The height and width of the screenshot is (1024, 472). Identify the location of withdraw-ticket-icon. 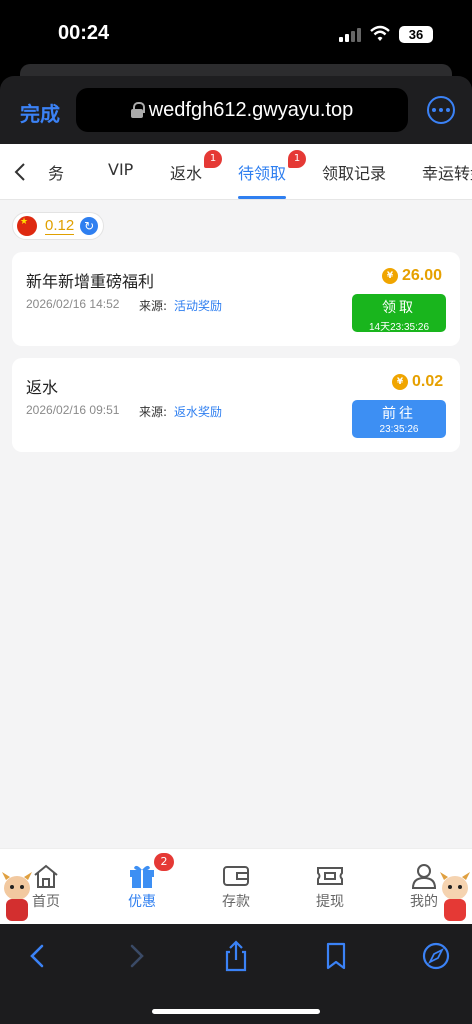
(330, 876).